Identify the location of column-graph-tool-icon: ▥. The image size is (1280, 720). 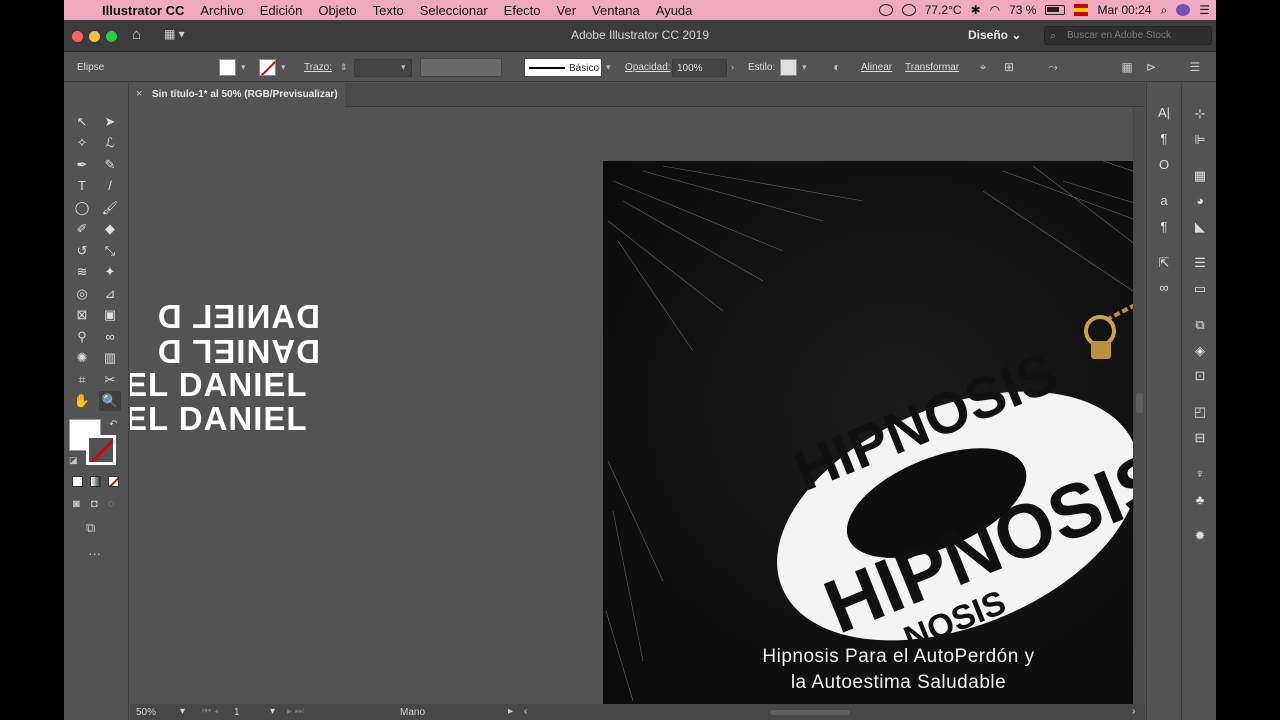
(110, 358).